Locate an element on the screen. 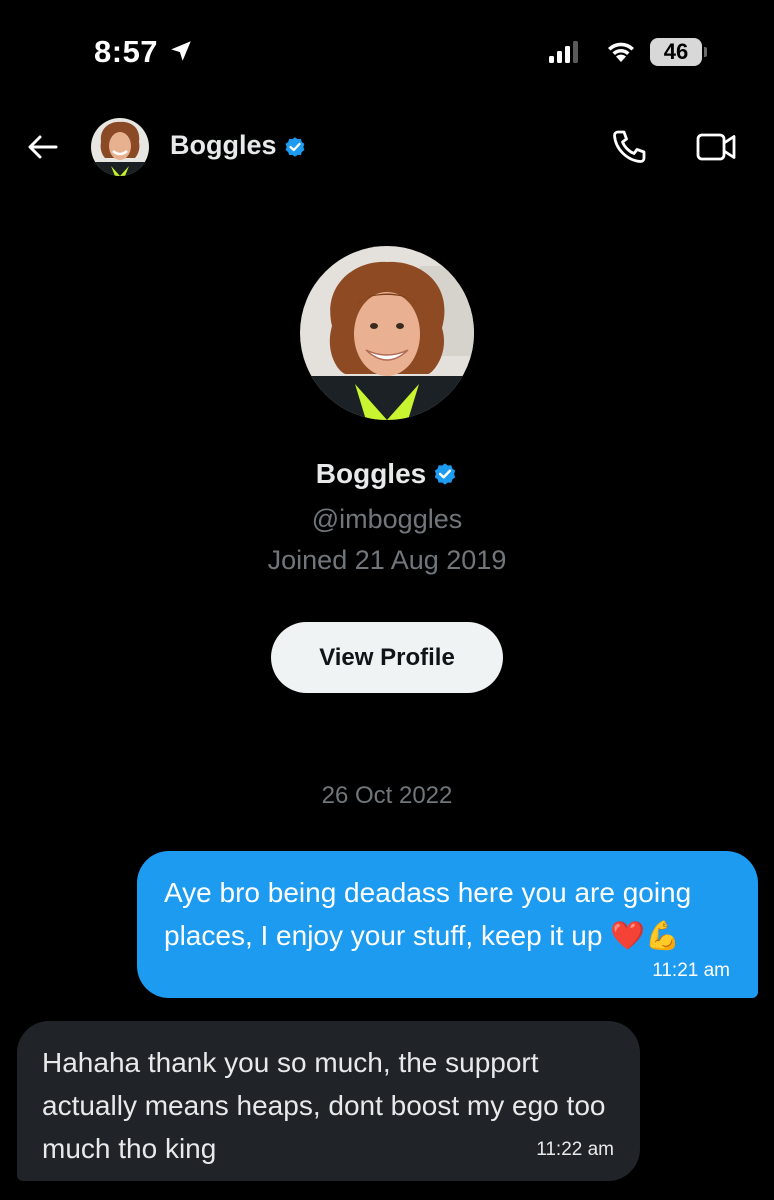  video-call-icon is located at coordinates (716, 147).